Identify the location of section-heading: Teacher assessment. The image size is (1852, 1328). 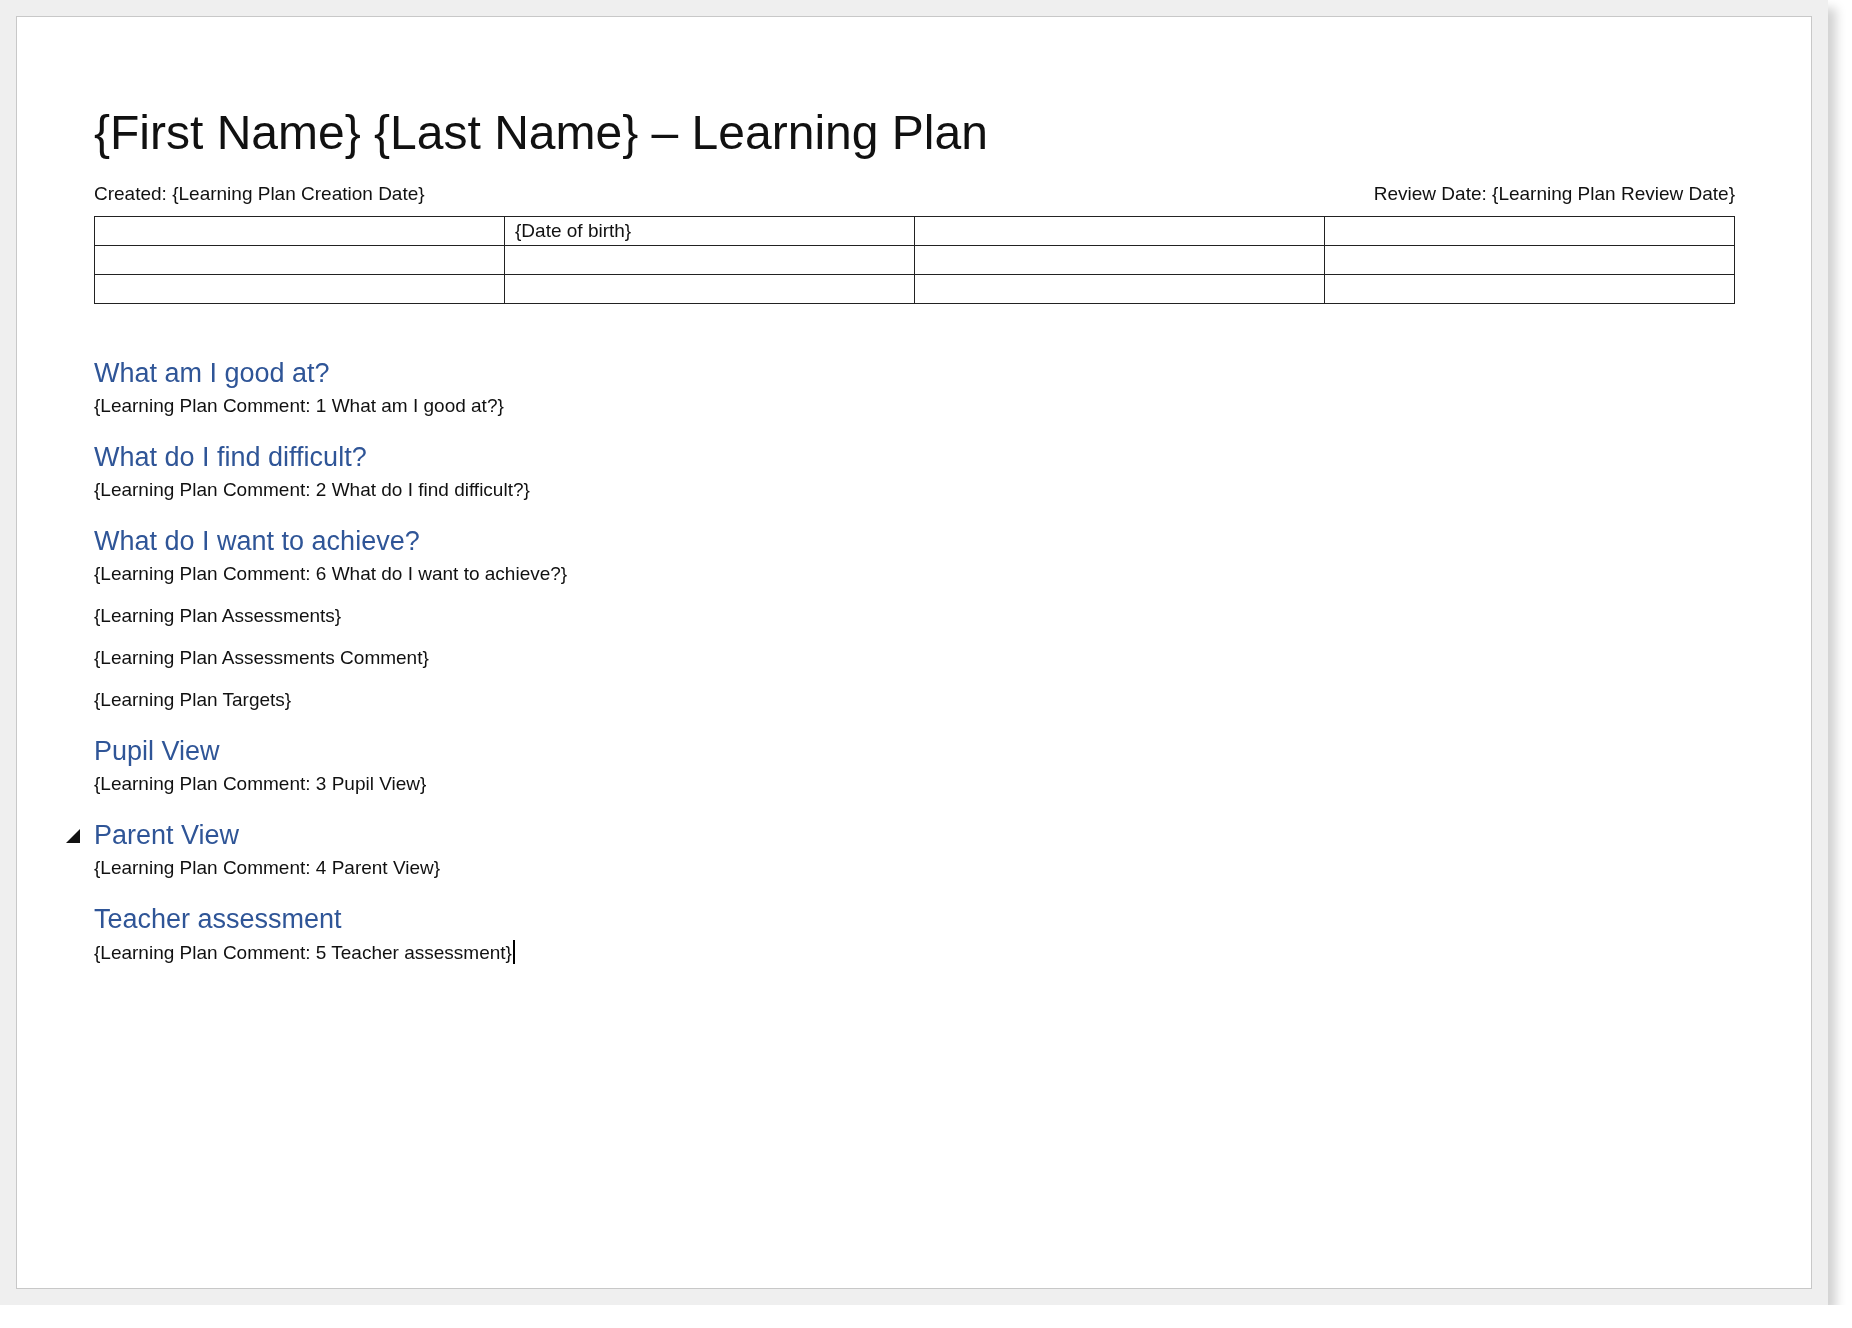
(218, 919).